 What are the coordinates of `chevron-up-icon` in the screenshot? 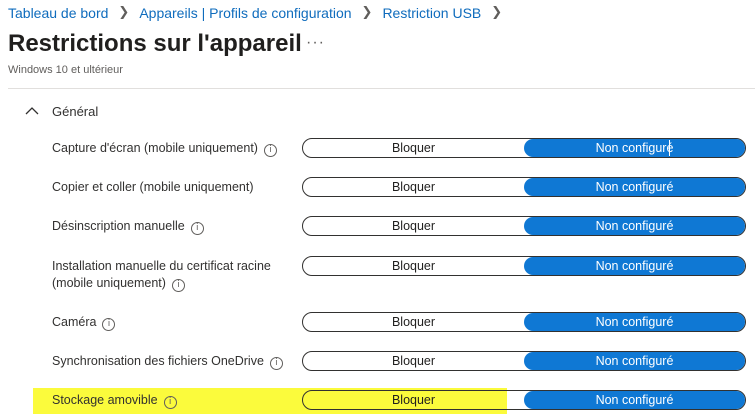 It's located at (32, 111).